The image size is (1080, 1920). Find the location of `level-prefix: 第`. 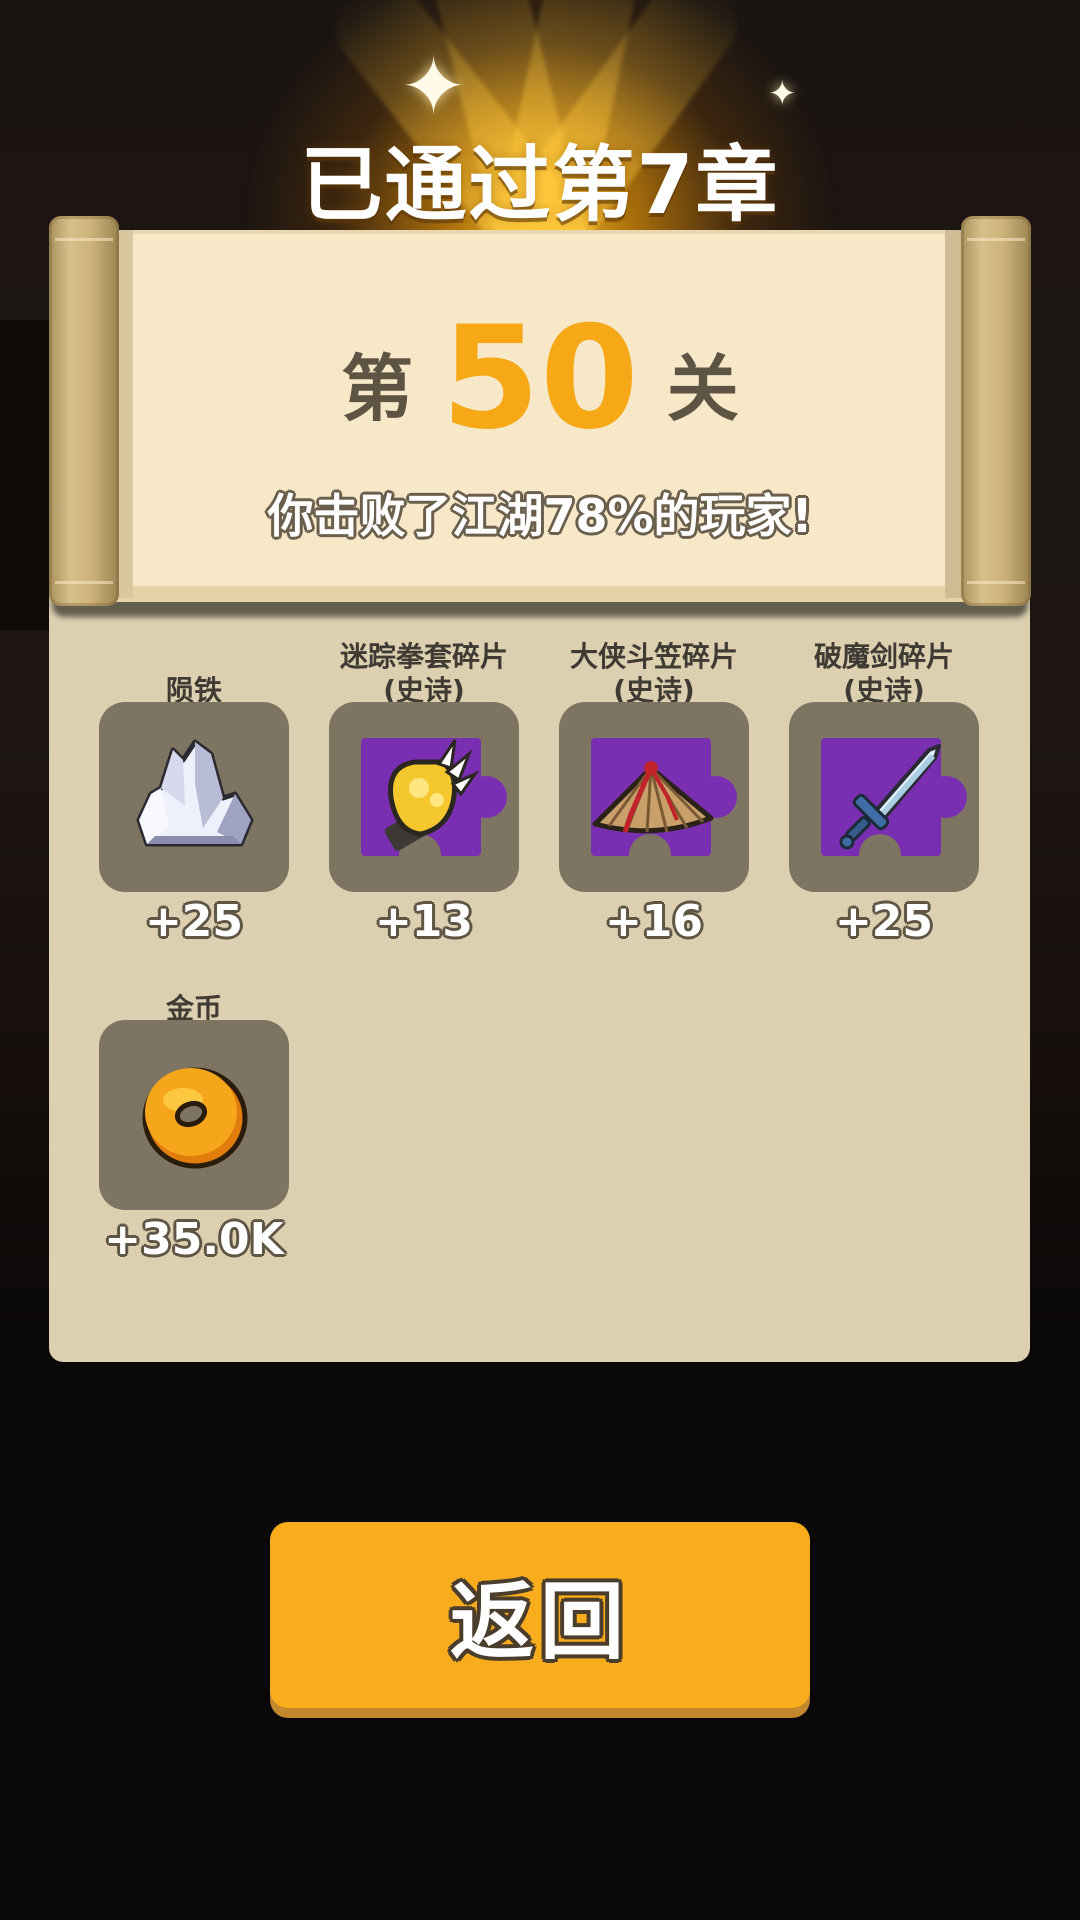

level-prefix: 第 is located at coordinates (377, 389).